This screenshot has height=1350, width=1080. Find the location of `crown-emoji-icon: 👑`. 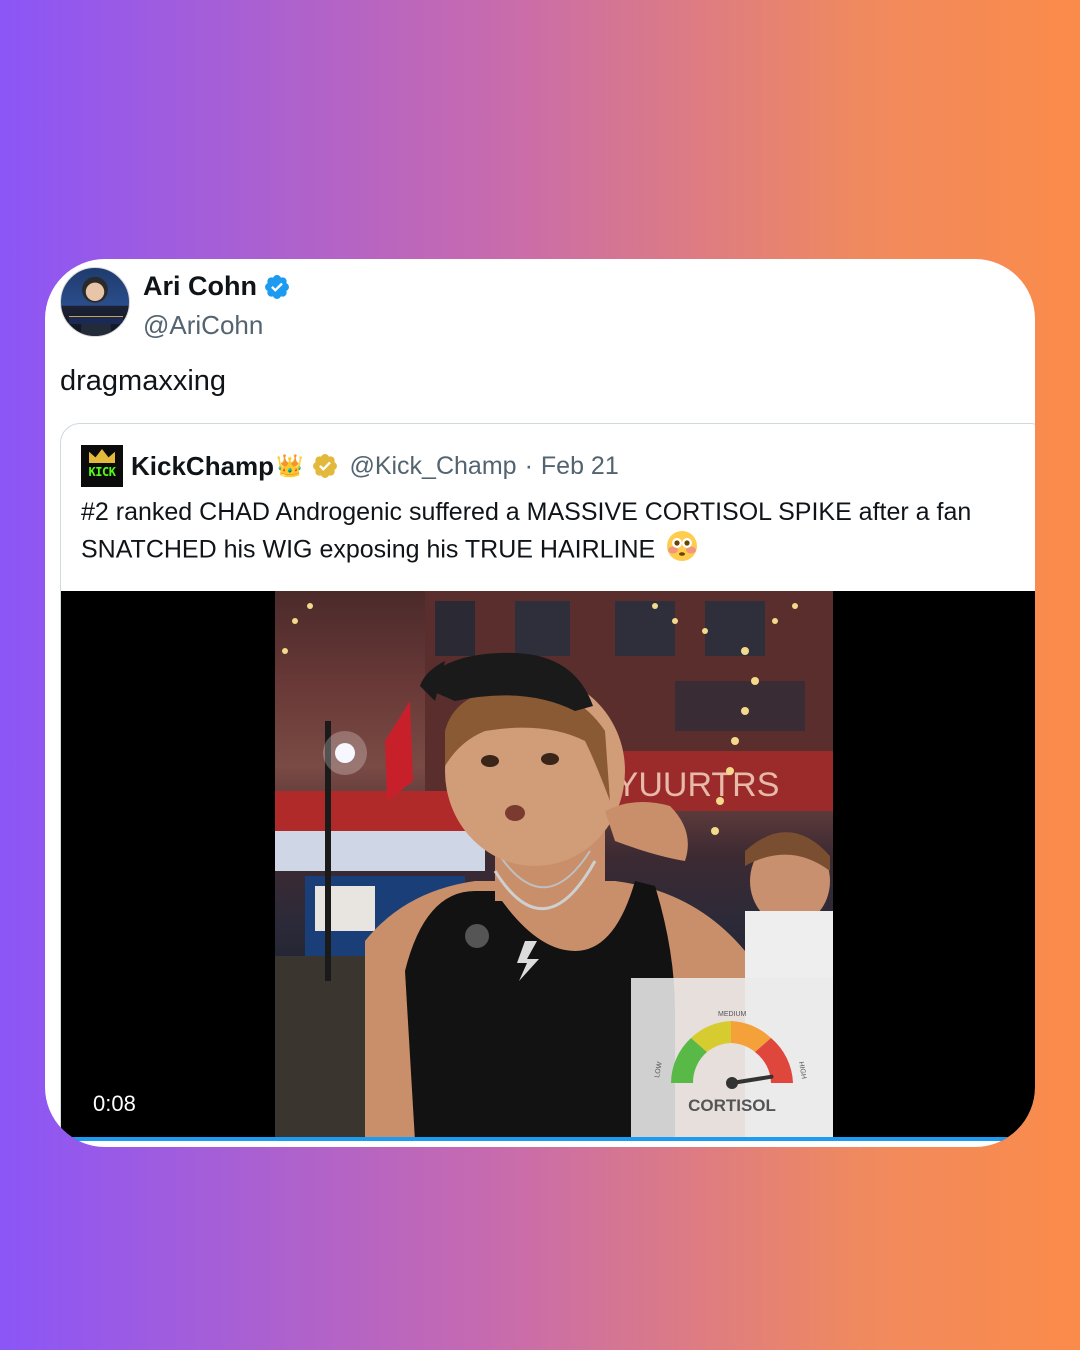

crown-emoji-icon: 👑 is located at coordinates (290, 465).